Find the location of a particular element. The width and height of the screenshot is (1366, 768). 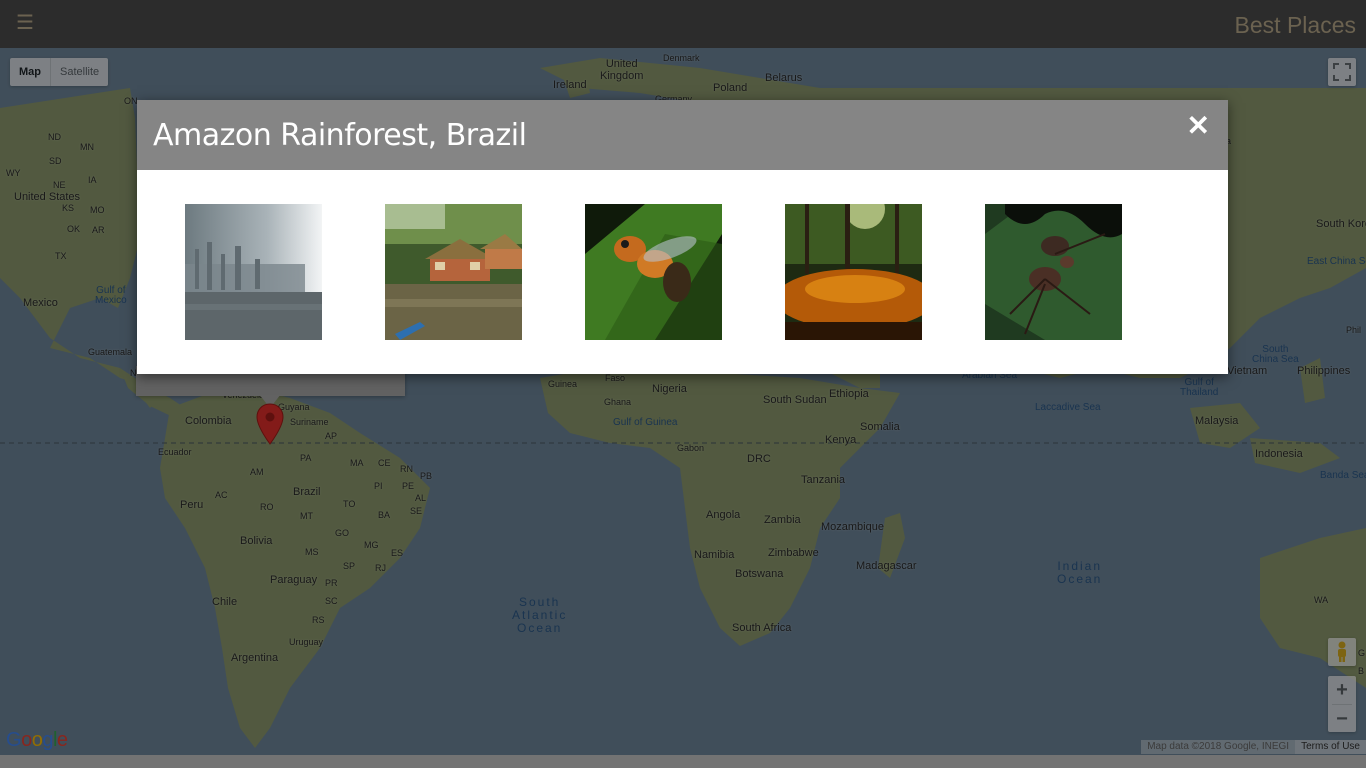

label-tanzania: Tanzania is located at coordinates (823, 480).